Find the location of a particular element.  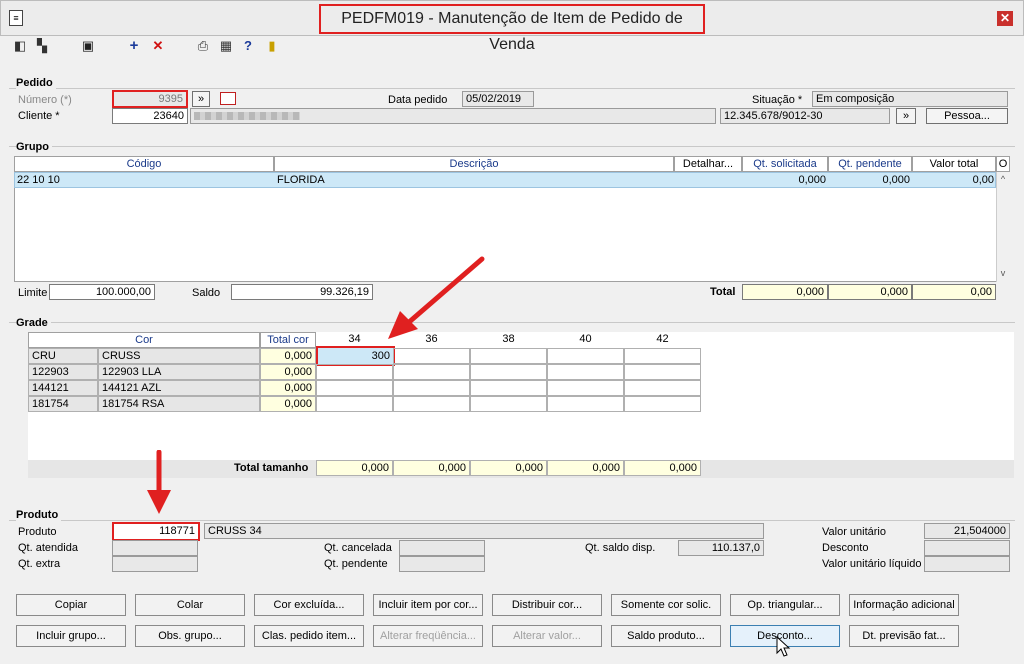

qt-atendida-label: Qt. atendida is located at coordinates (48, 548).